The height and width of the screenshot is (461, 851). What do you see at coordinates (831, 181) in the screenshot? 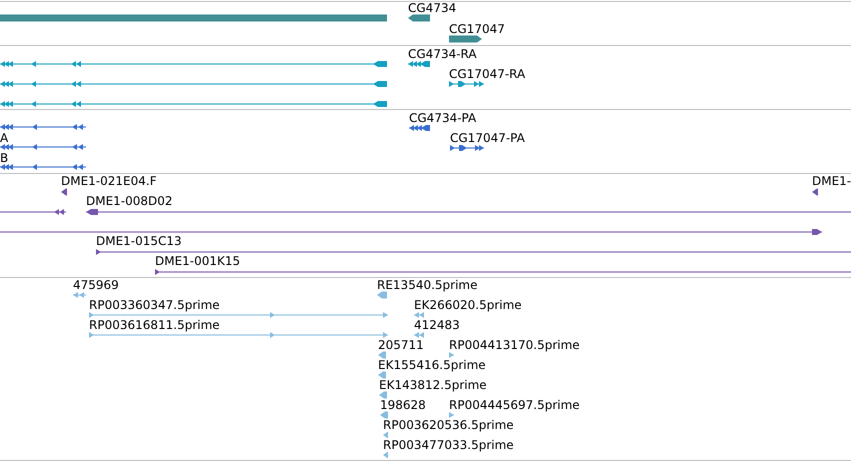
I see `feature-label: DME1-` at bounding box center [831, 181].